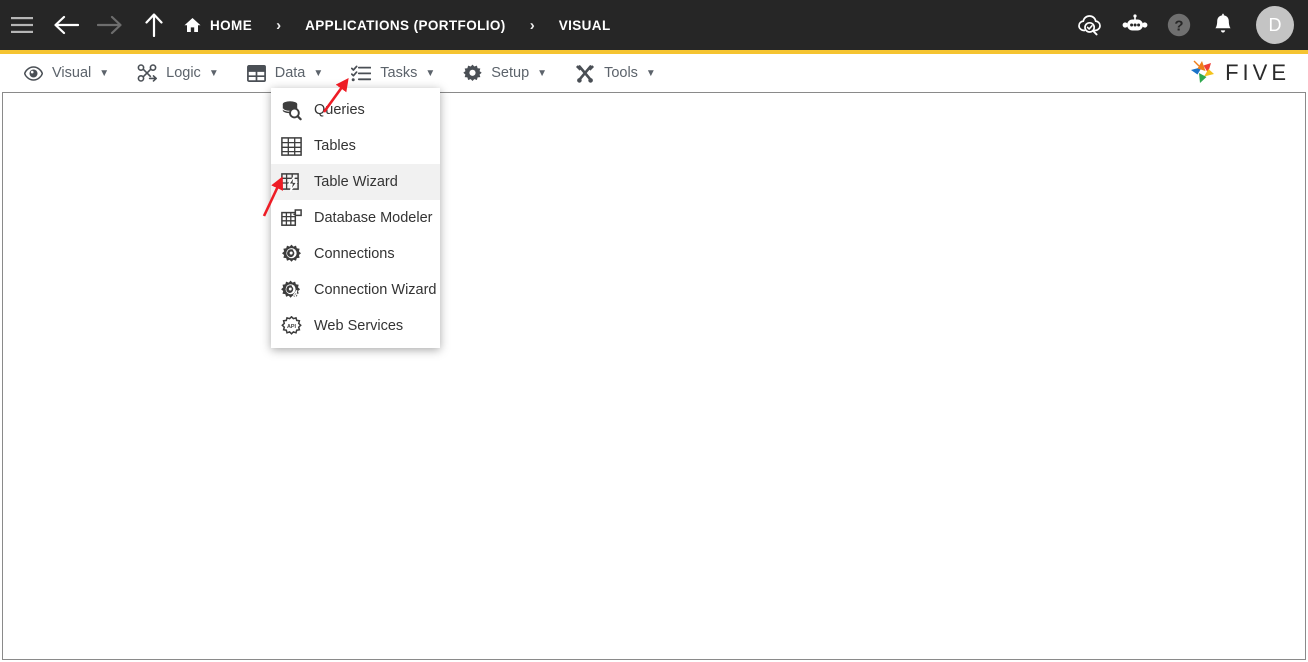 The width and height of the screenshot is (1308, 662). I want to click on dropdown-item-connection-wizard: Connection Wizard, so click(355, 290).